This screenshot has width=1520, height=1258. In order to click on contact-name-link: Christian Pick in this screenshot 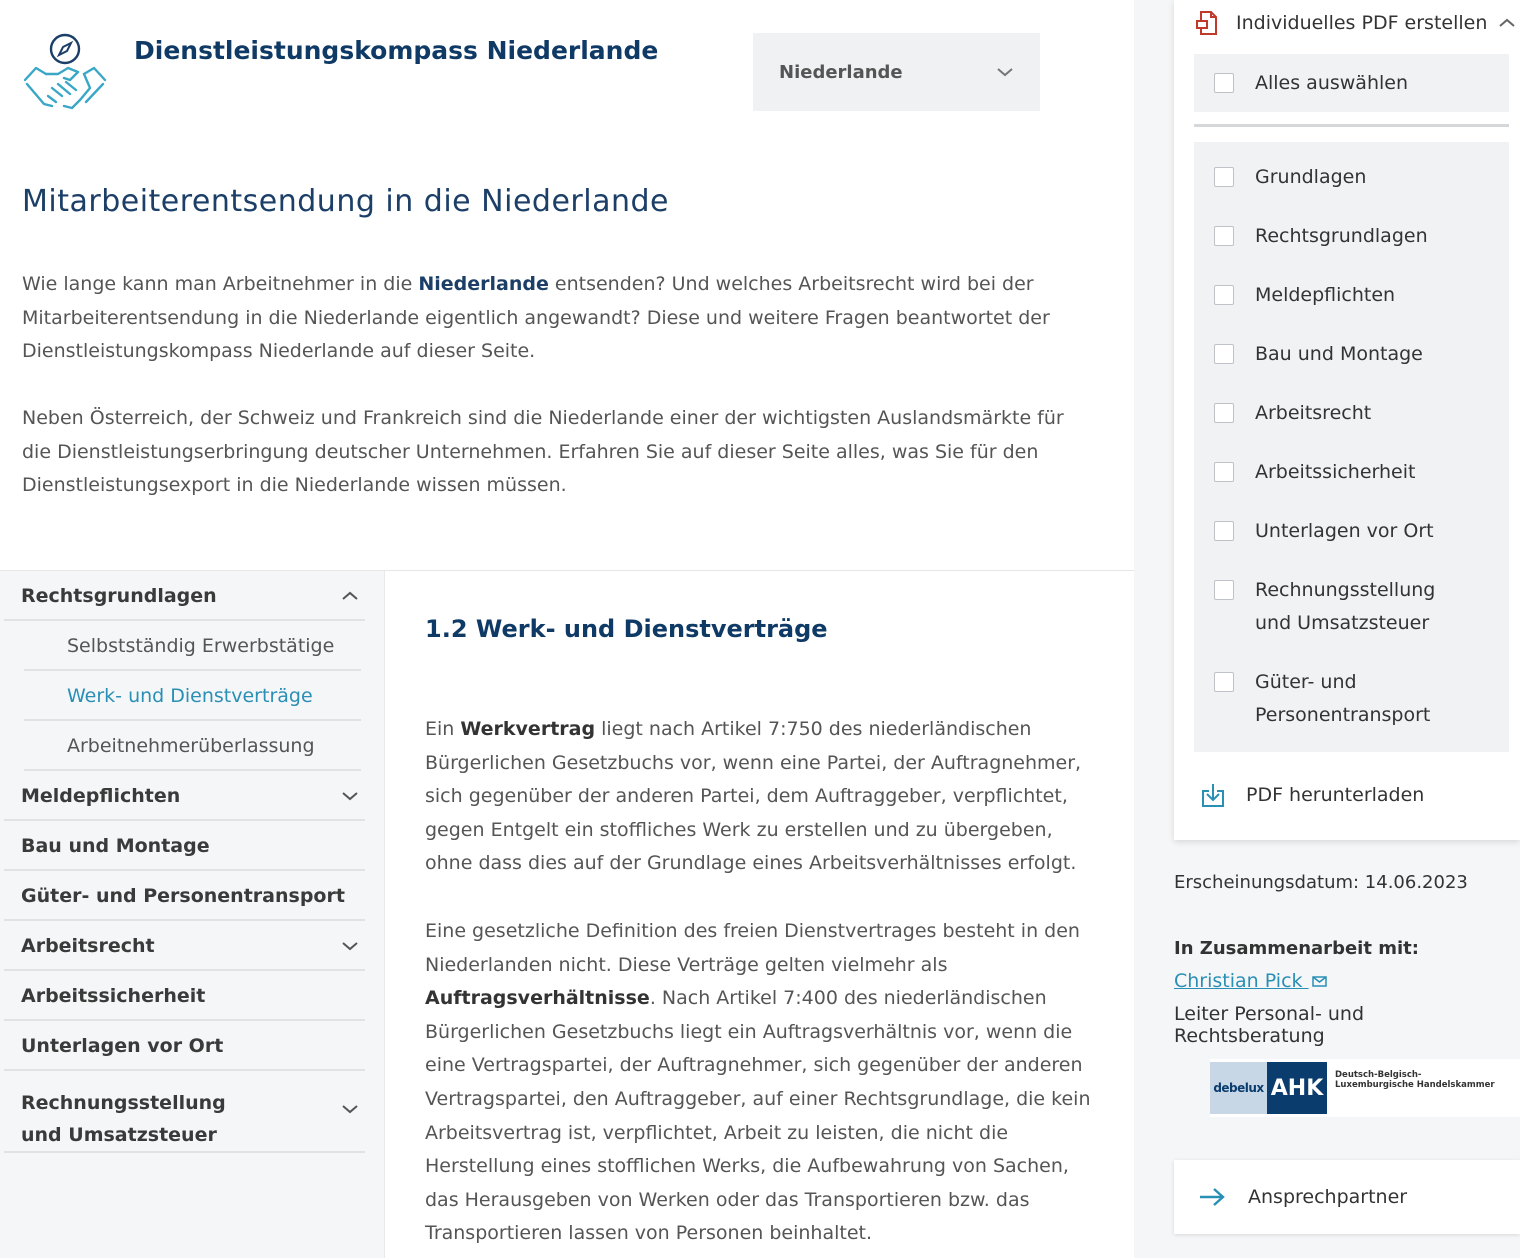, I will do `click(1250, 981)`.